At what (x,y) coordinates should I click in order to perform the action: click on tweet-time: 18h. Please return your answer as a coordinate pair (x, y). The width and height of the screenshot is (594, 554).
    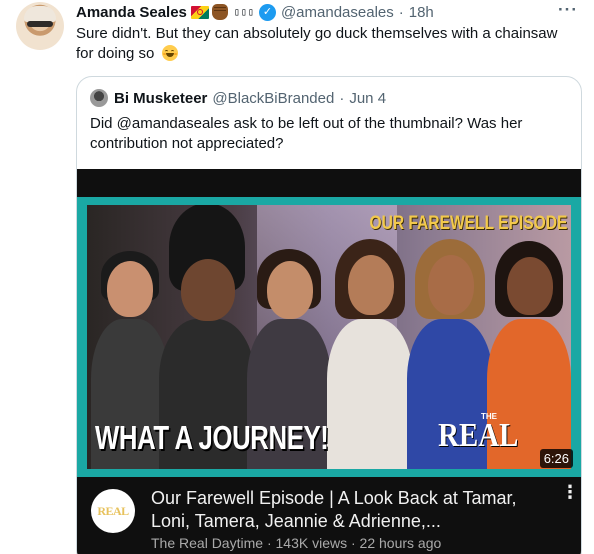
    Looking at the image, I should click on (421, 12).